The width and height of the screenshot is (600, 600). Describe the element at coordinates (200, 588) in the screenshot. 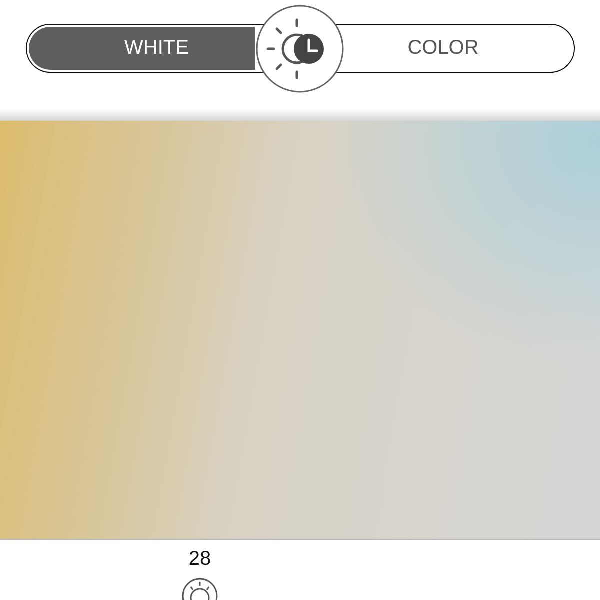

I see `brightness-icon` at that location.